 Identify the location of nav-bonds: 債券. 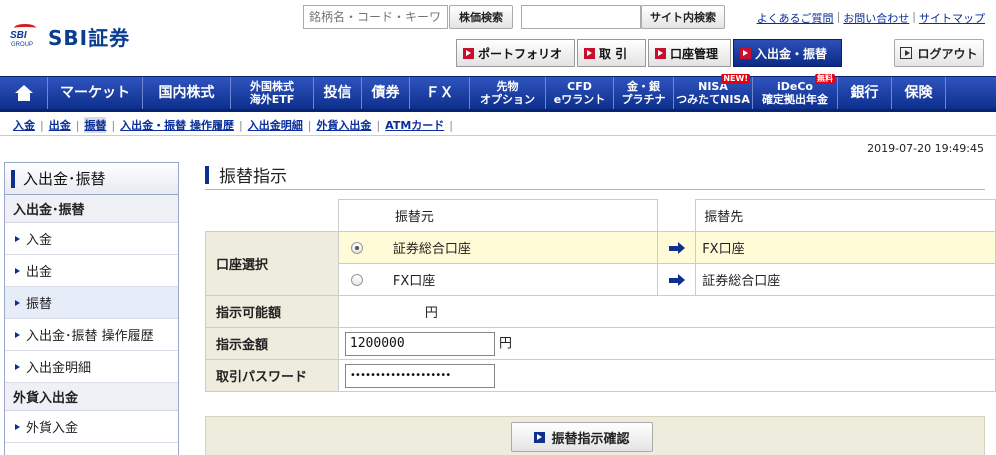
(386, 93).